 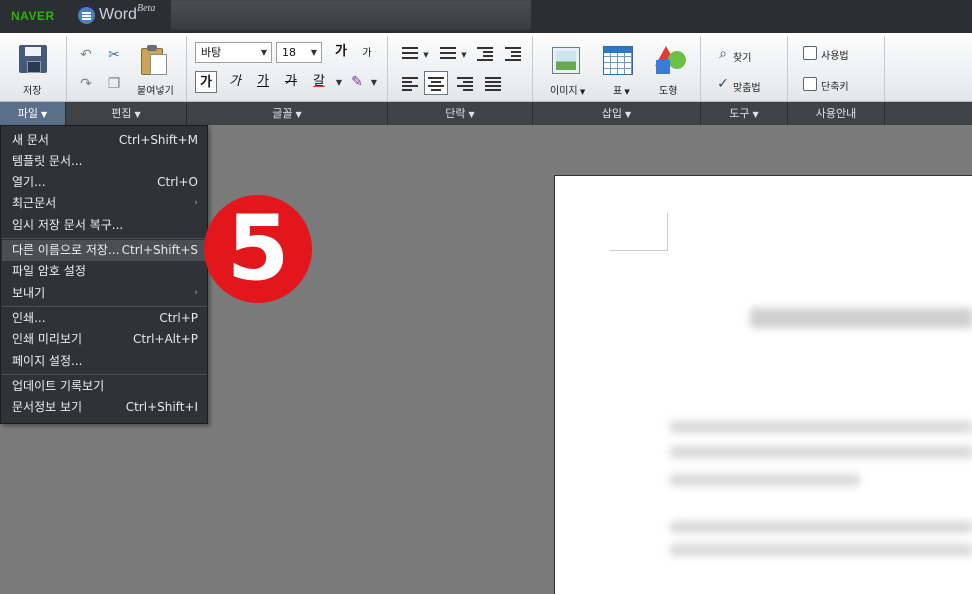 What do you see at coordinates (493, 84) in the screenshot?
I see `align-justify-icon` at bounding box center [493, 84].